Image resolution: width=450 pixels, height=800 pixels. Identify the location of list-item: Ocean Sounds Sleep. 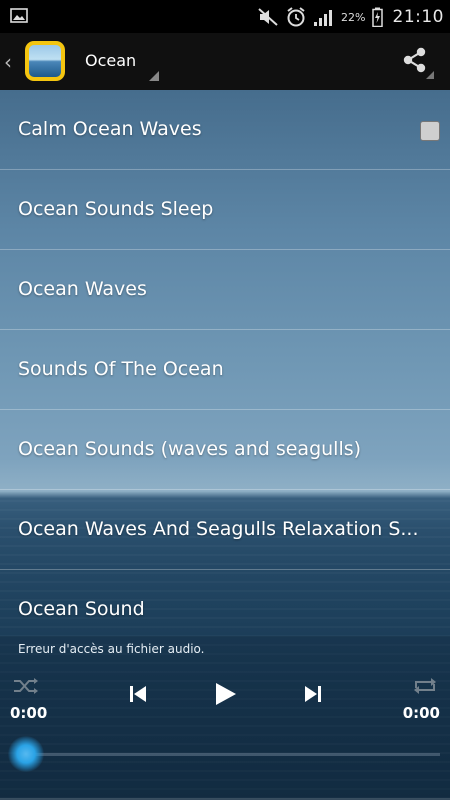
(225, 210).